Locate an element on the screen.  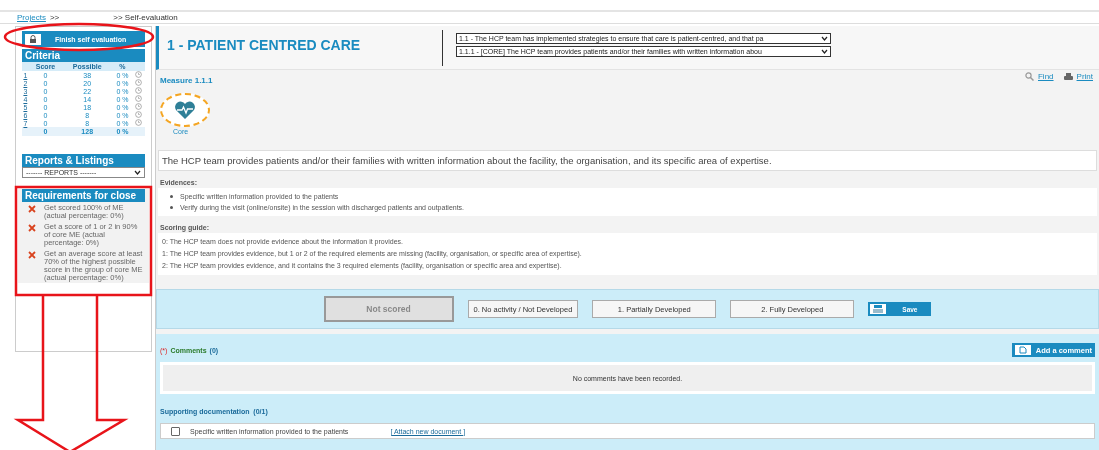
print-link: Print is located at coordinates (1084, 76).